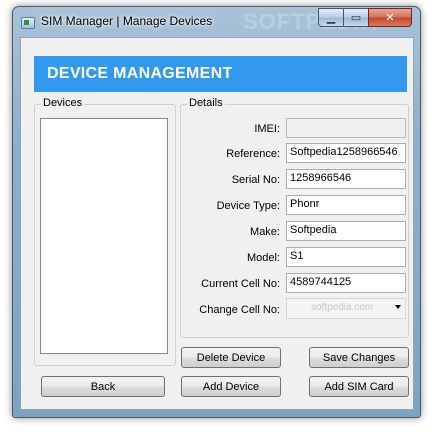 This screenshot has height=437, width=446. I want to click on model-field: S1, so click(346, 257).